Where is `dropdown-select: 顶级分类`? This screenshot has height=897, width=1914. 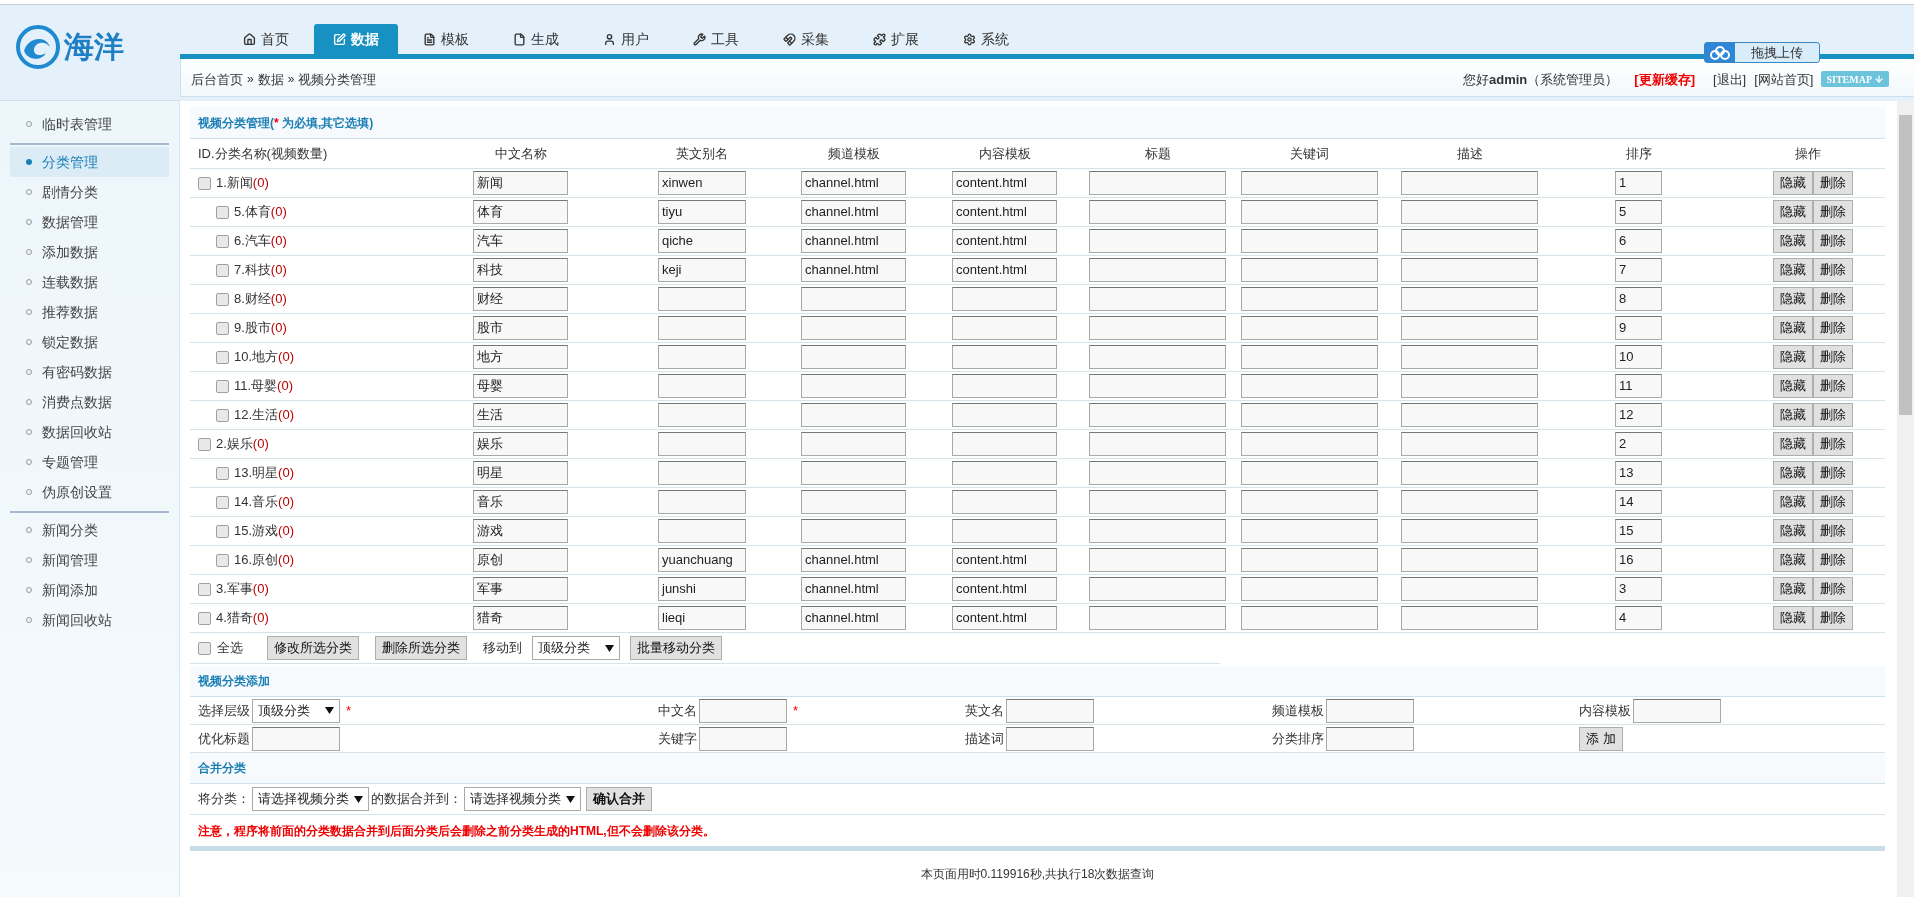
dropdown-select: 顶级分类 is located at coordinates (296, 710).